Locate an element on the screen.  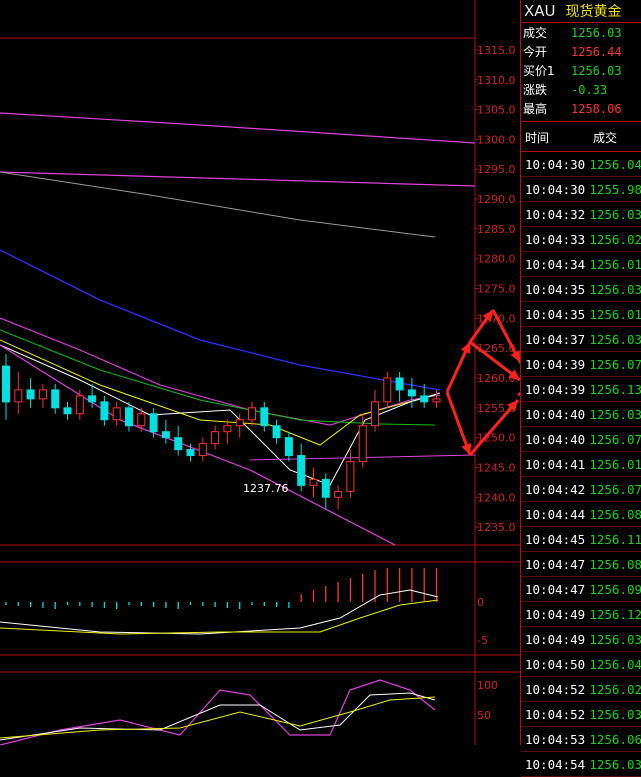
time-column-header: 时间 is located at coordinates (537, 137).